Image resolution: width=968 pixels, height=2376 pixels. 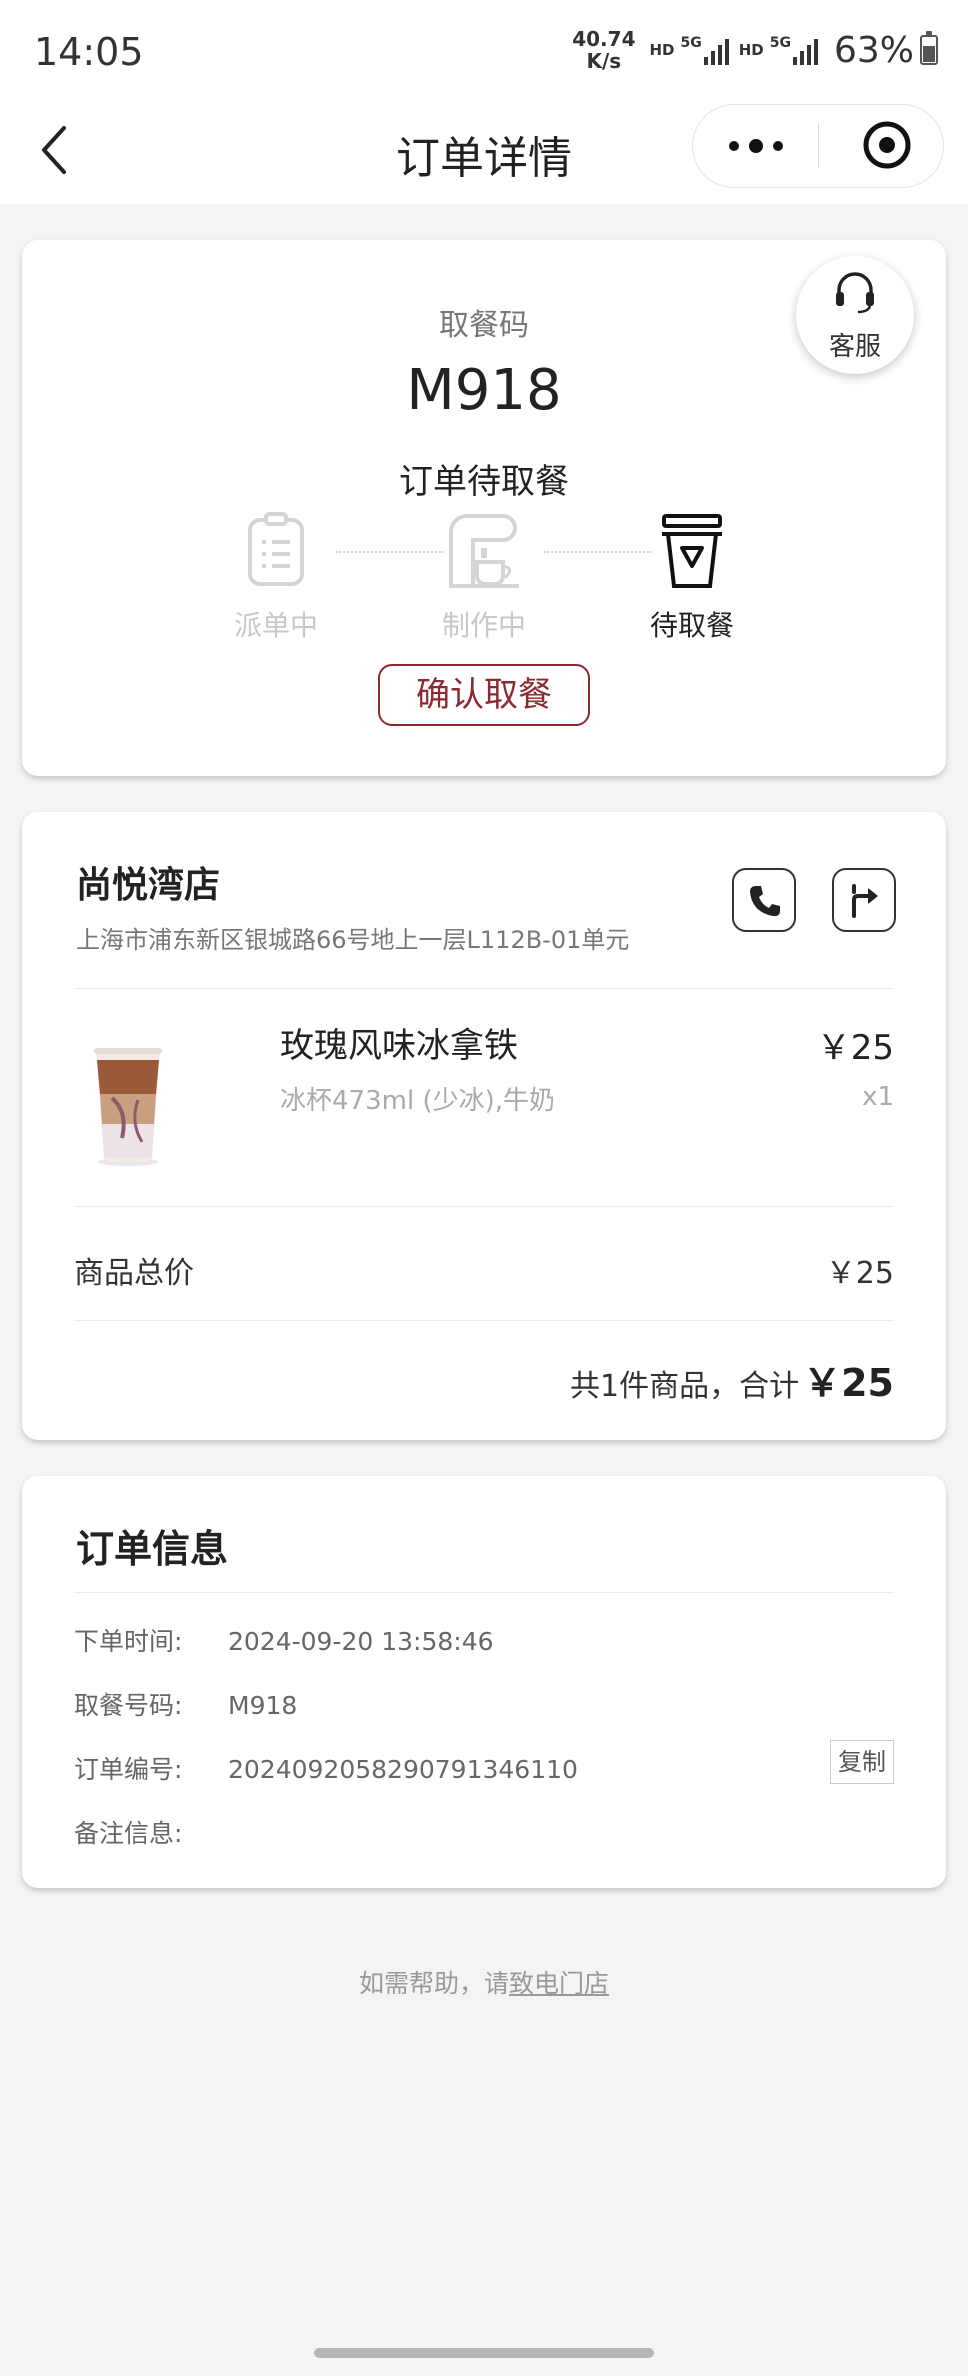 I want to click on product-name: 玫瑰风味冰拿铁, so click(x=399, y=1046).